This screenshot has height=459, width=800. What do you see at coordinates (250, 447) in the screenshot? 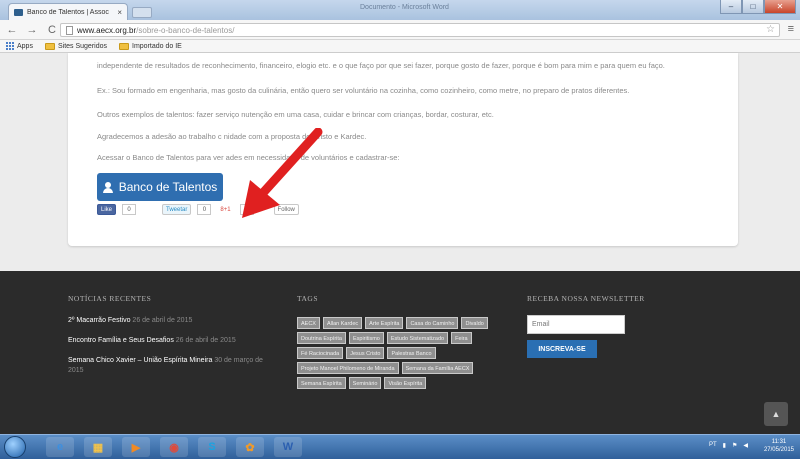
I see `taskbar-messenger-icon: ✿` at bounding box center [250, 447].